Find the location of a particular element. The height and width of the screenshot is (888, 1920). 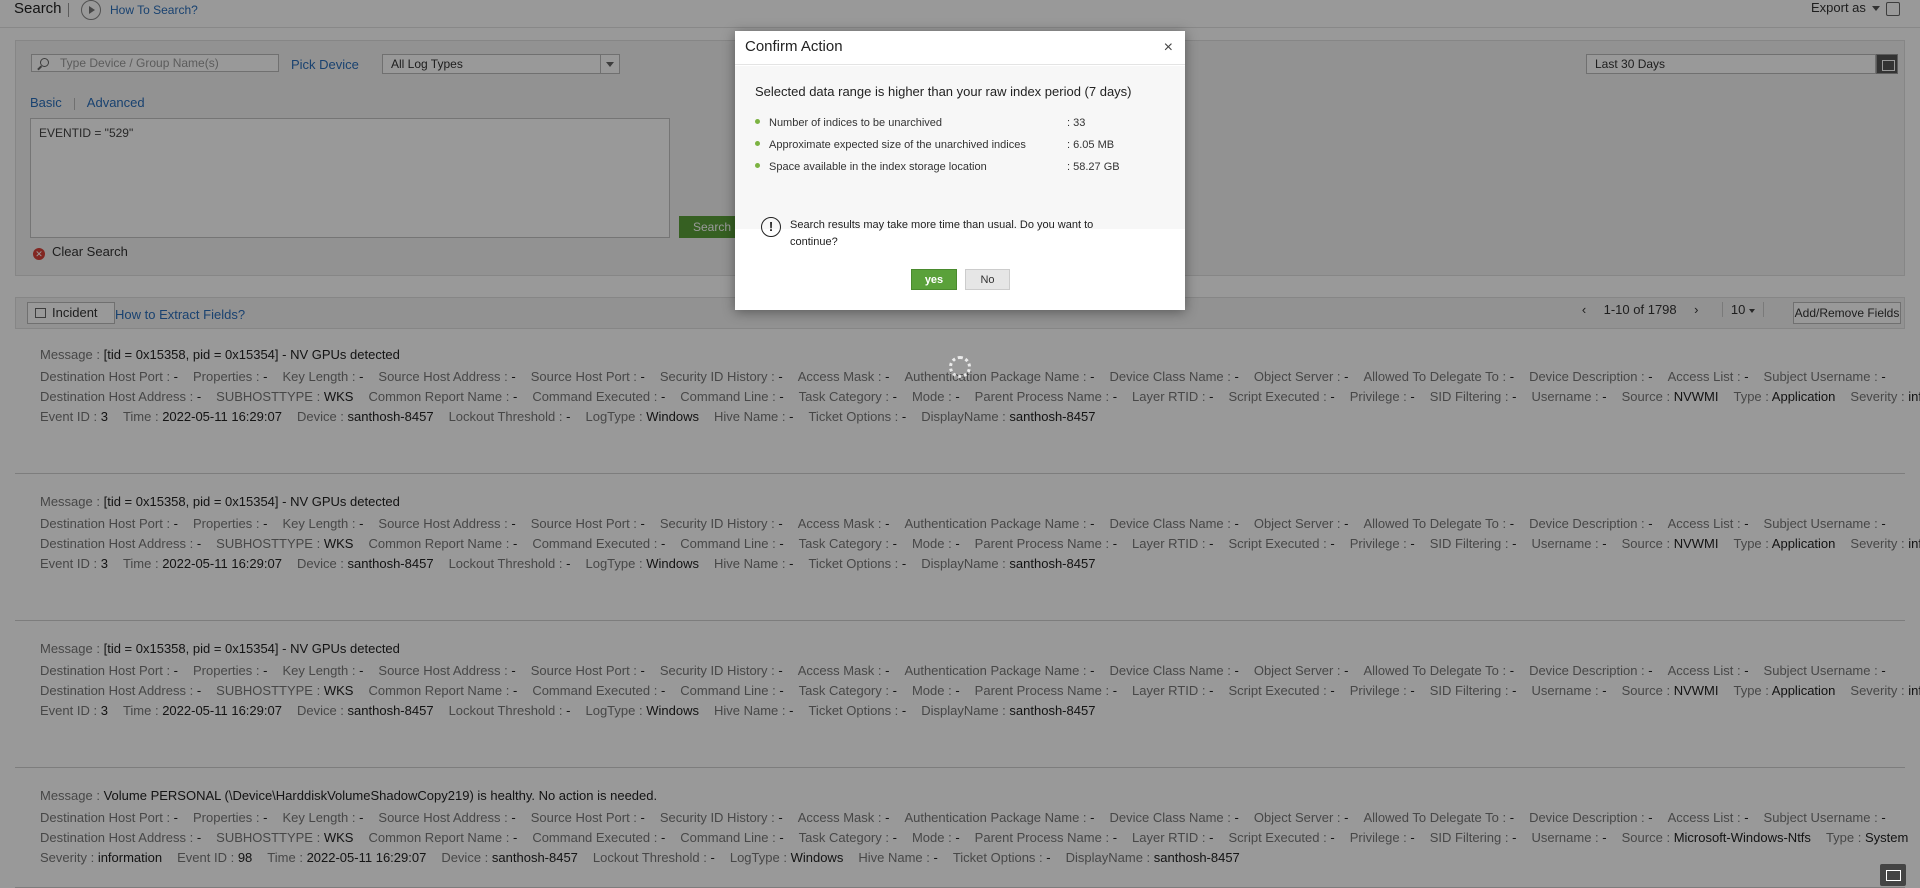

info-value: : 33 is located at coordinates (1076, 123).